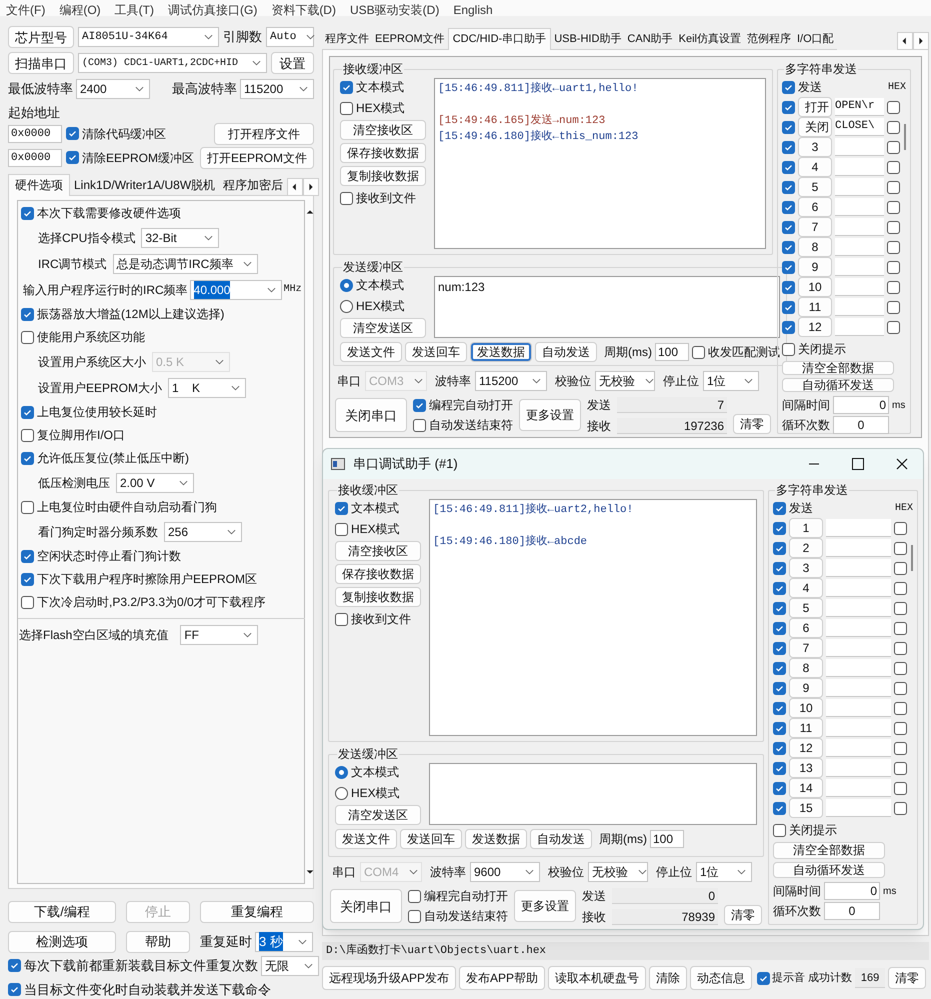 Image resolution: width=931 pixels, height=999 pixels. Describe the element at coordinates (902, 464) in the screenshot. I see `close-icon` at that location.